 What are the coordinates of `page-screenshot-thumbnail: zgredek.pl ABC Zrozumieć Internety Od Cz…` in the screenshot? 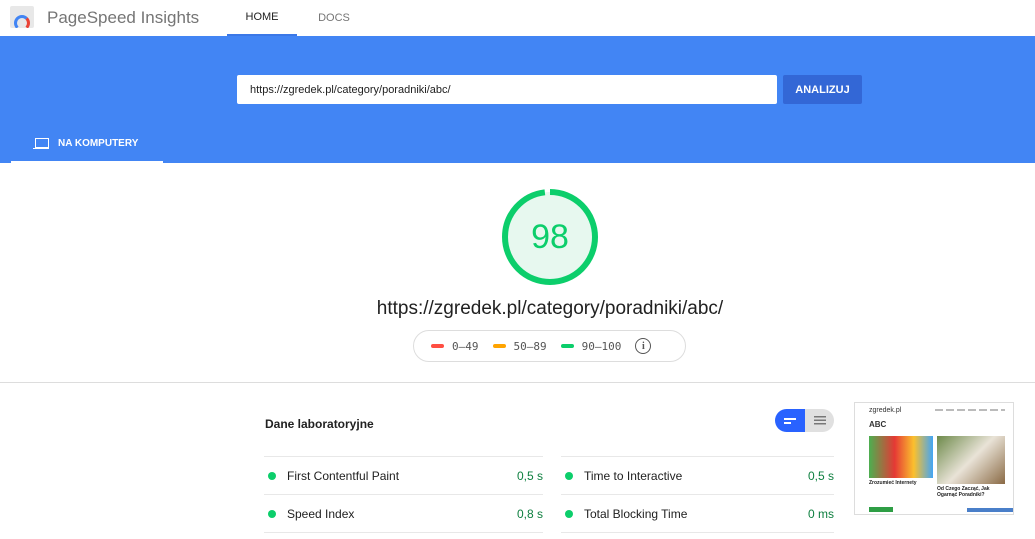 It's located at (934, 458).